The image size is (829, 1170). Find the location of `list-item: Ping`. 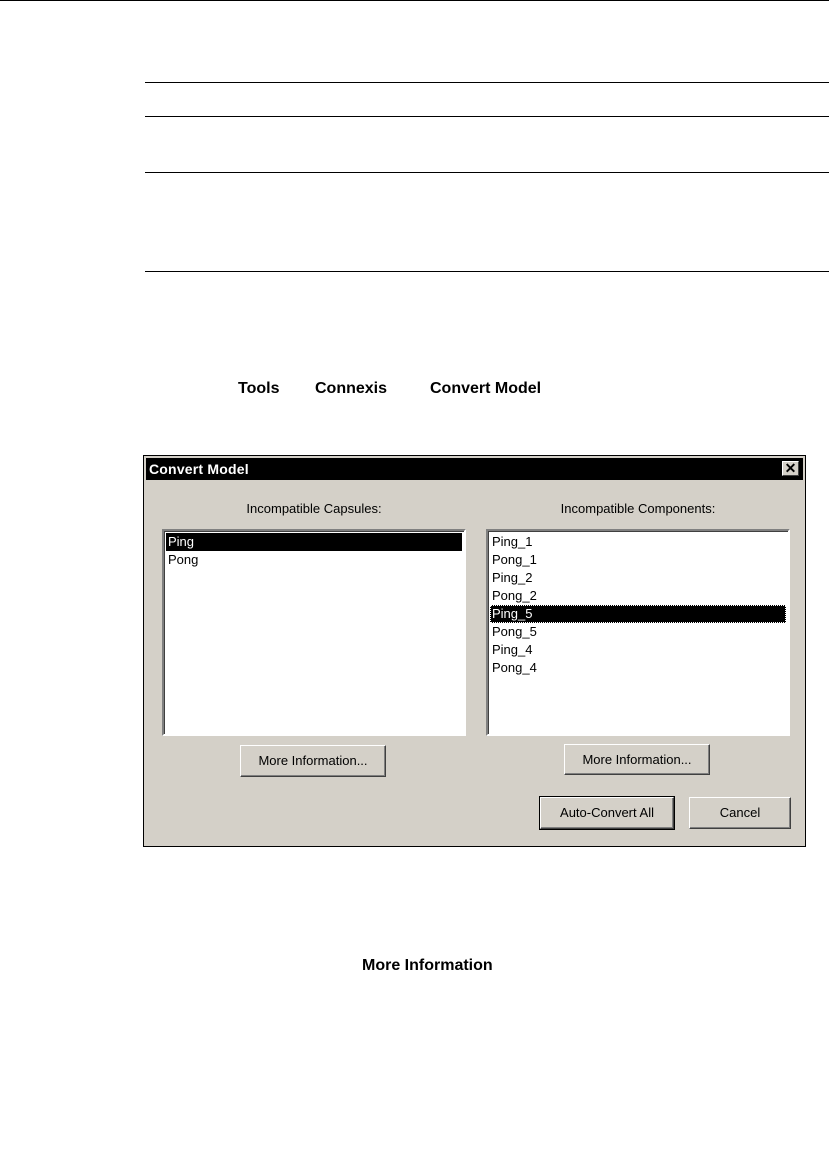

list-item: Ping is located at coordinates (314, 542).